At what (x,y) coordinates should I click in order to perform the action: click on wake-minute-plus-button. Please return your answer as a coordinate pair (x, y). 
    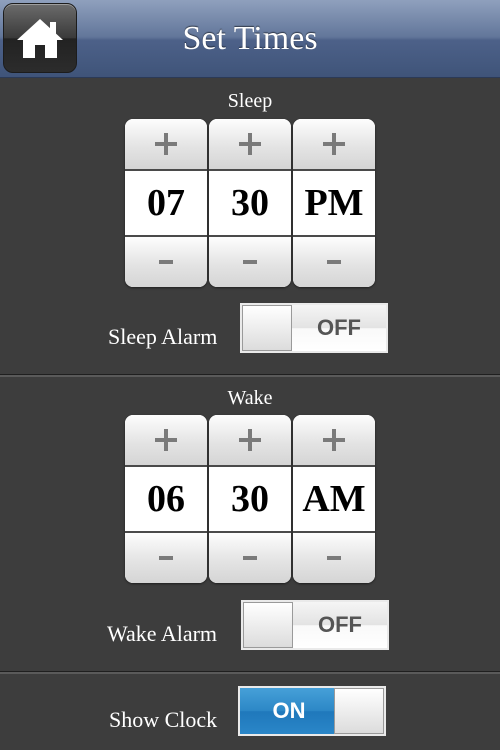
    Looking at the image, I should click on (250, 441).